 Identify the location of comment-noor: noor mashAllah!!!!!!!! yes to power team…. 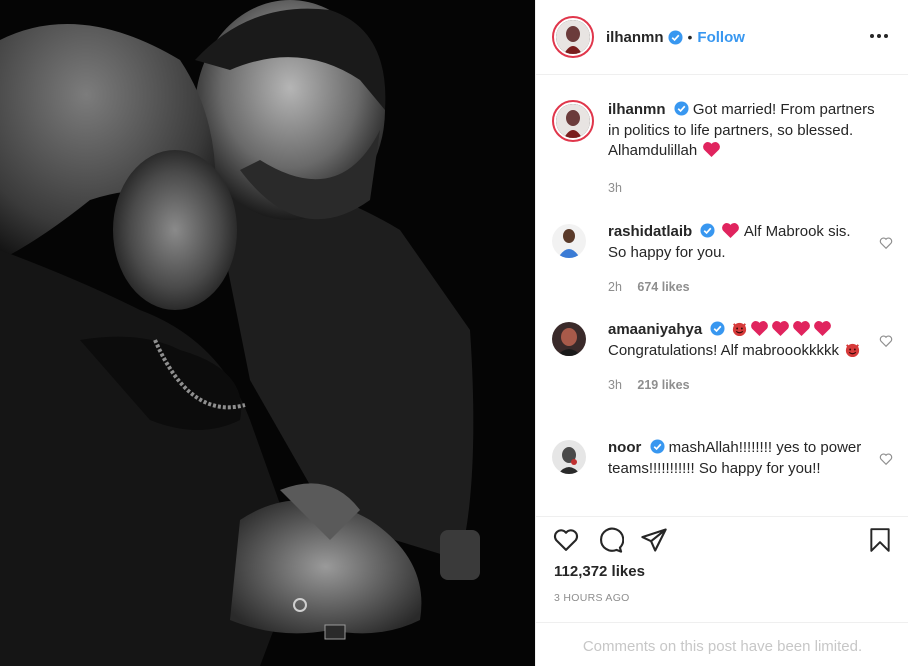
(724, 458).